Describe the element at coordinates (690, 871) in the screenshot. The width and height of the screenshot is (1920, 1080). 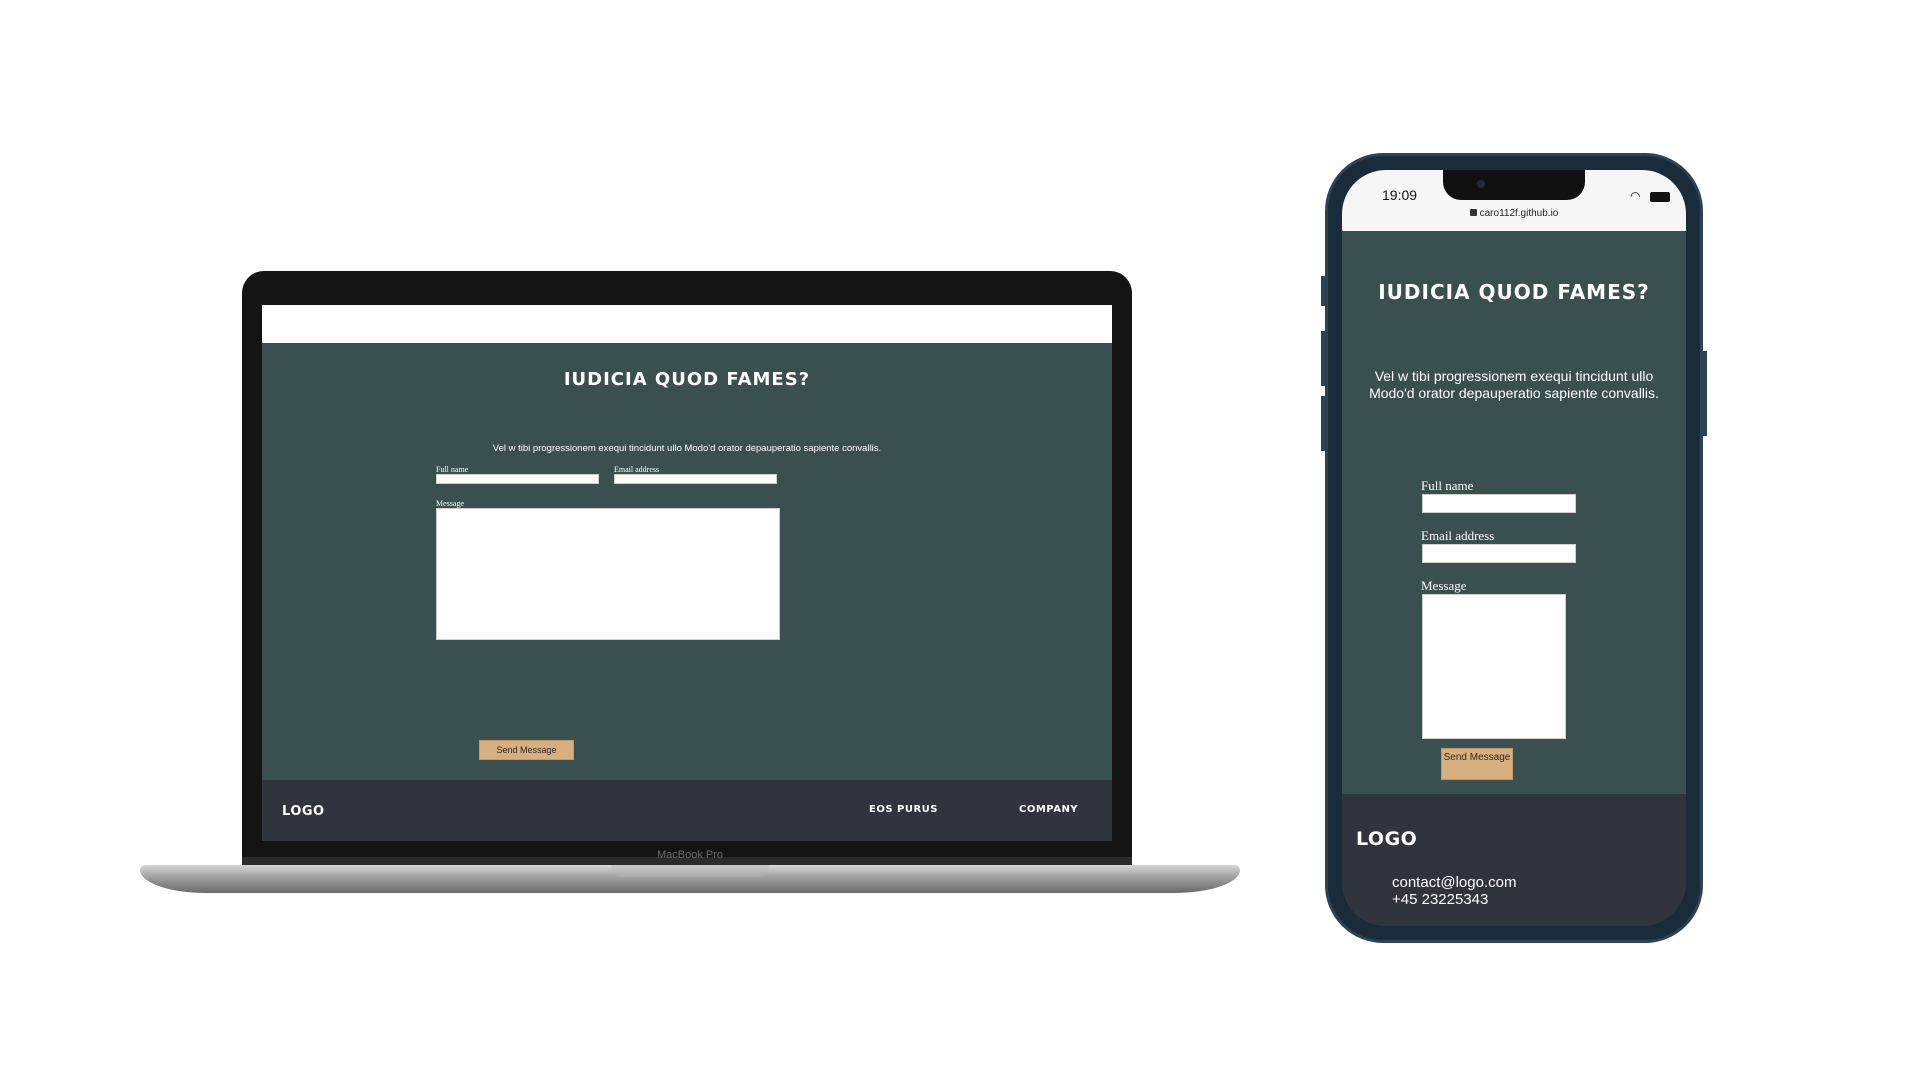
I see `laptop-base-notch` at that location.